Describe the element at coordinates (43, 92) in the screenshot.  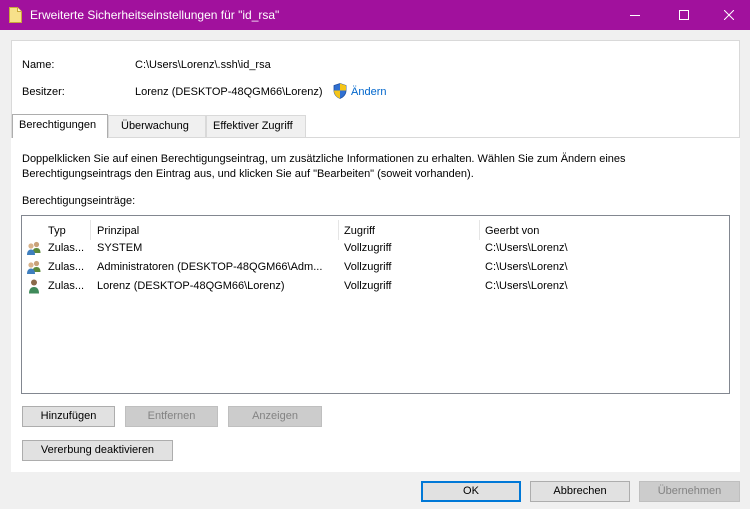
I see `owner-label: Besitzer:` at that location.